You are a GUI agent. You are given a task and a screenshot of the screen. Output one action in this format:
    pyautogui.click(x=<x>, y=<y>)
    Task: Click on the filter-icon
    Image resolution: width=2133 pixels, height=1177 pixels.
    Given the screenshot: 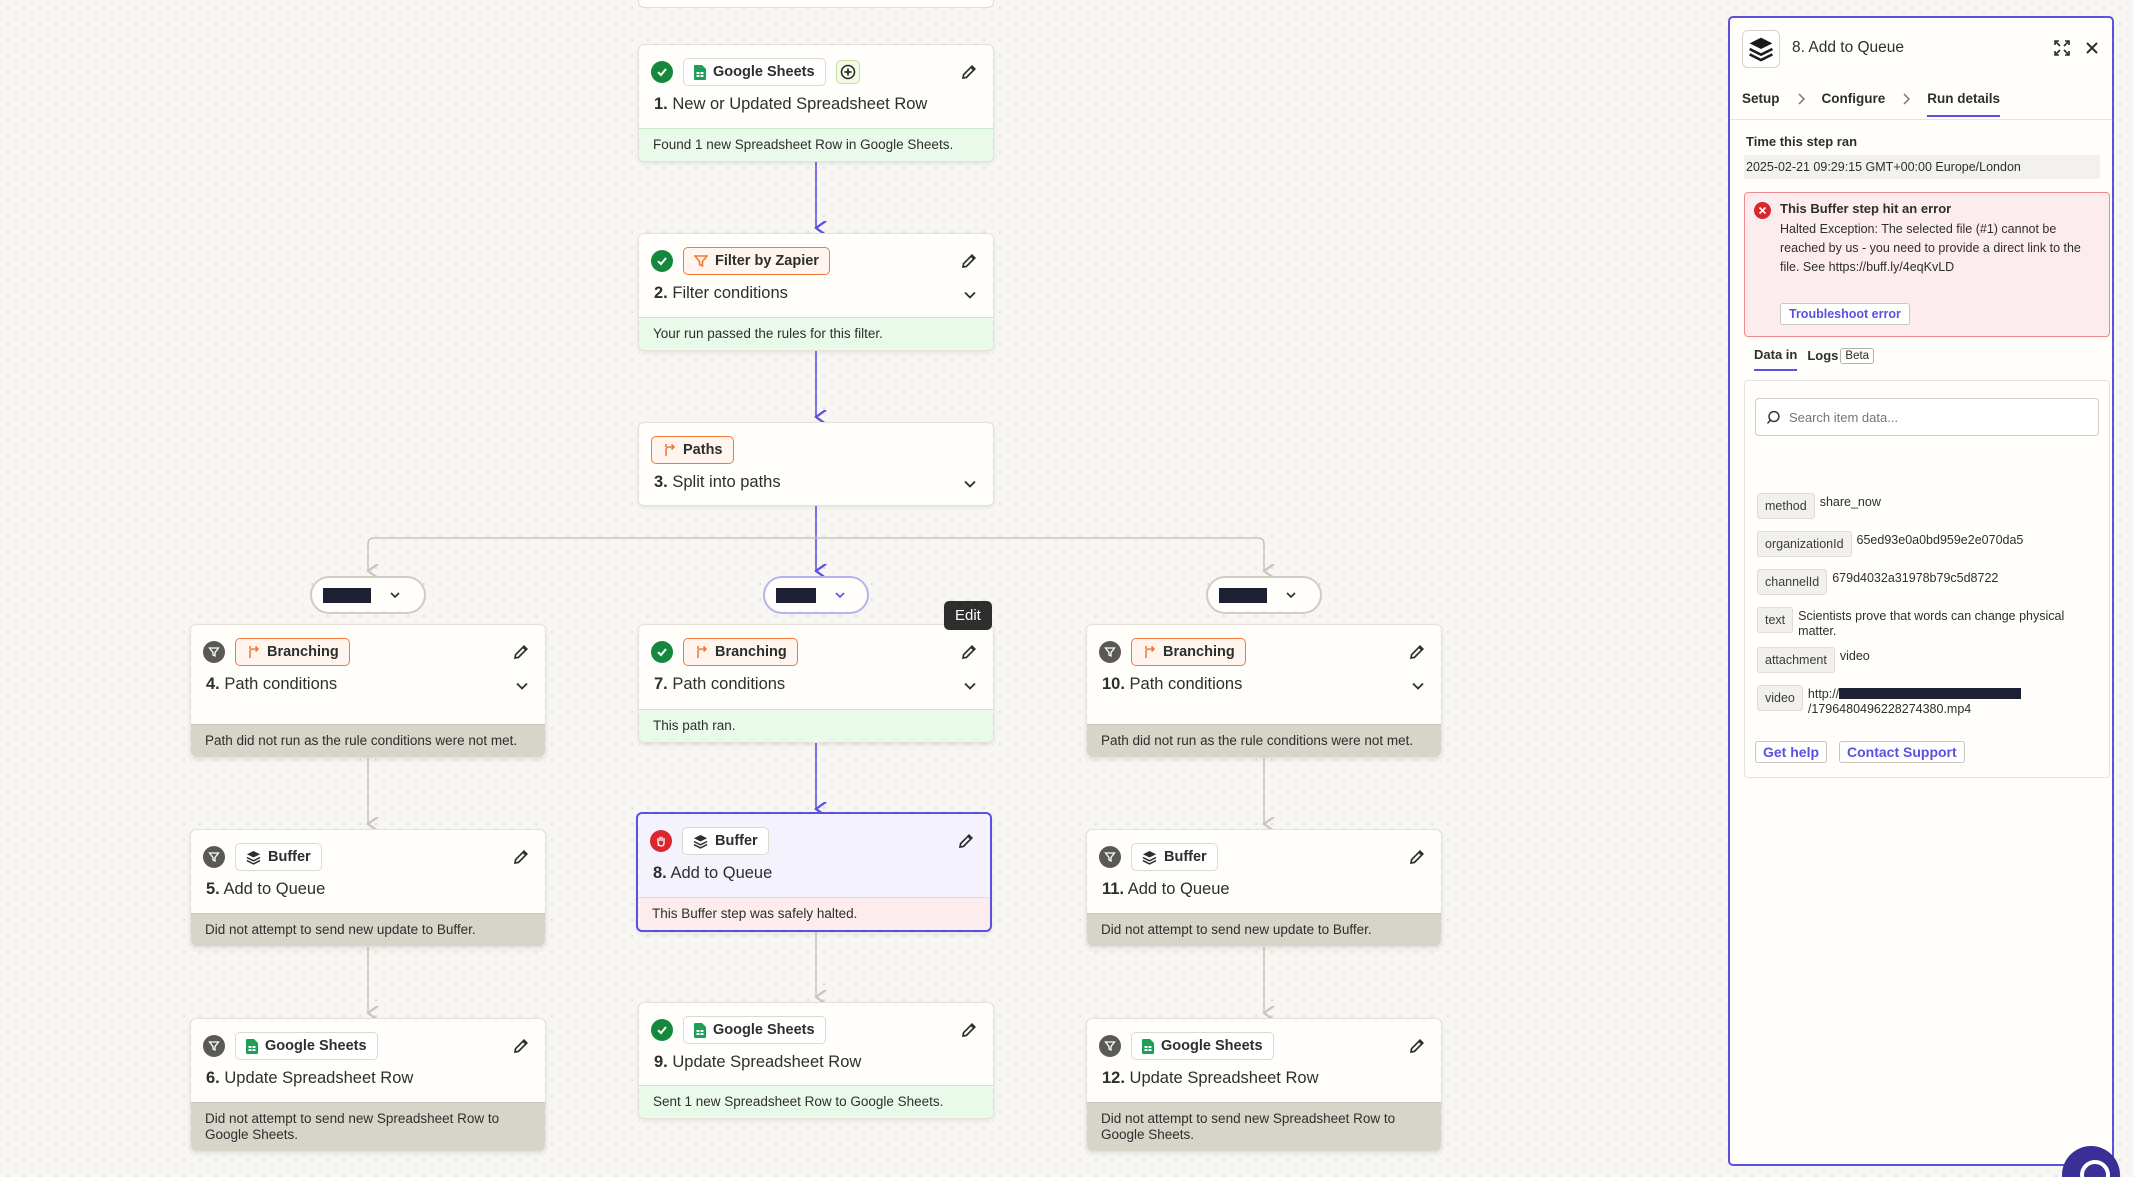 What is the action you would take?
    pyautogui.click(x=701, y=261)
    